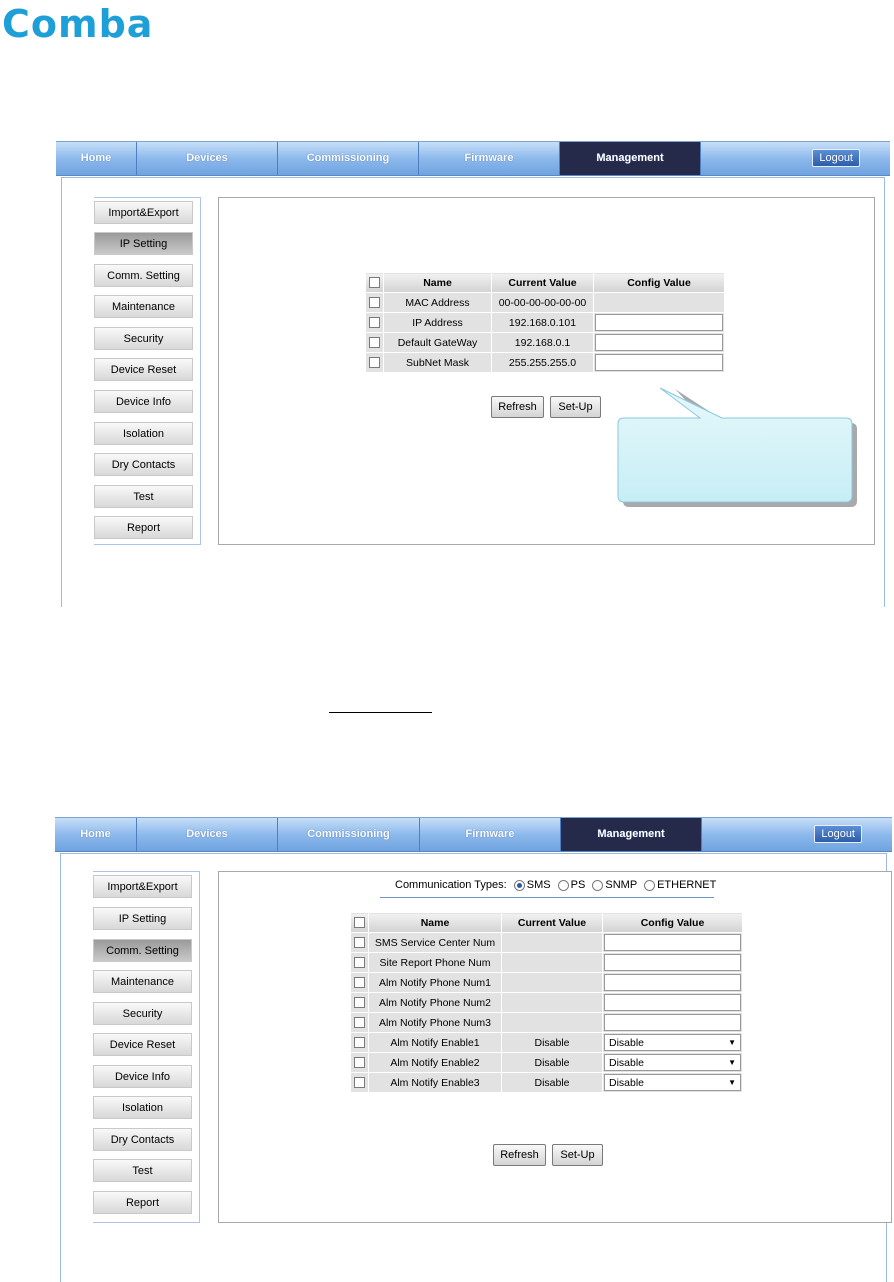 The image size is (894, 1282). What do you see at coordinates (563, 885) in the screenshot?
I see `radio-ps` at bounding box center [563, 885].